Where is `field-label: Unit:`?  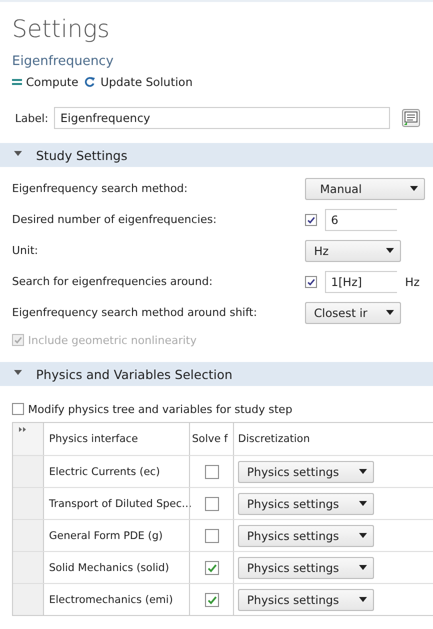
field-label: Unit: is located at coordinates (26, 250).